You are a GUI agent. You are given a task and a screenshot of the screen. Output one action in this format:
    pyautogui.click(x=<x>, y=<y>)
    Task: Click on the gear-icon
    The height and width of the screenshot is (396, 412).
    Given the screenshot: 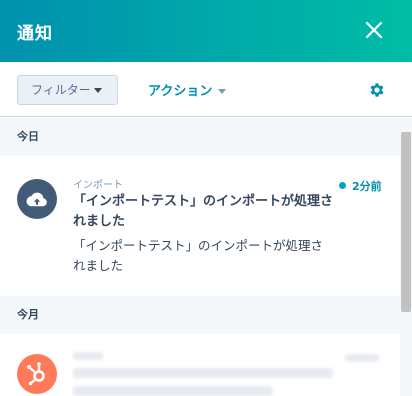 What is the action you would take?
    pyautogui.click(x=377, y=90)
    